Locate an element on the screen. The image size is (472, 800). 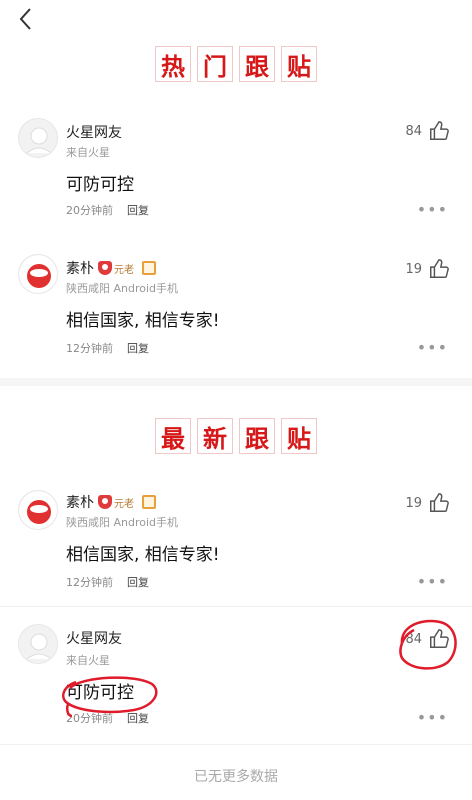
title-char: 新 is located at coordinates (215, 436).